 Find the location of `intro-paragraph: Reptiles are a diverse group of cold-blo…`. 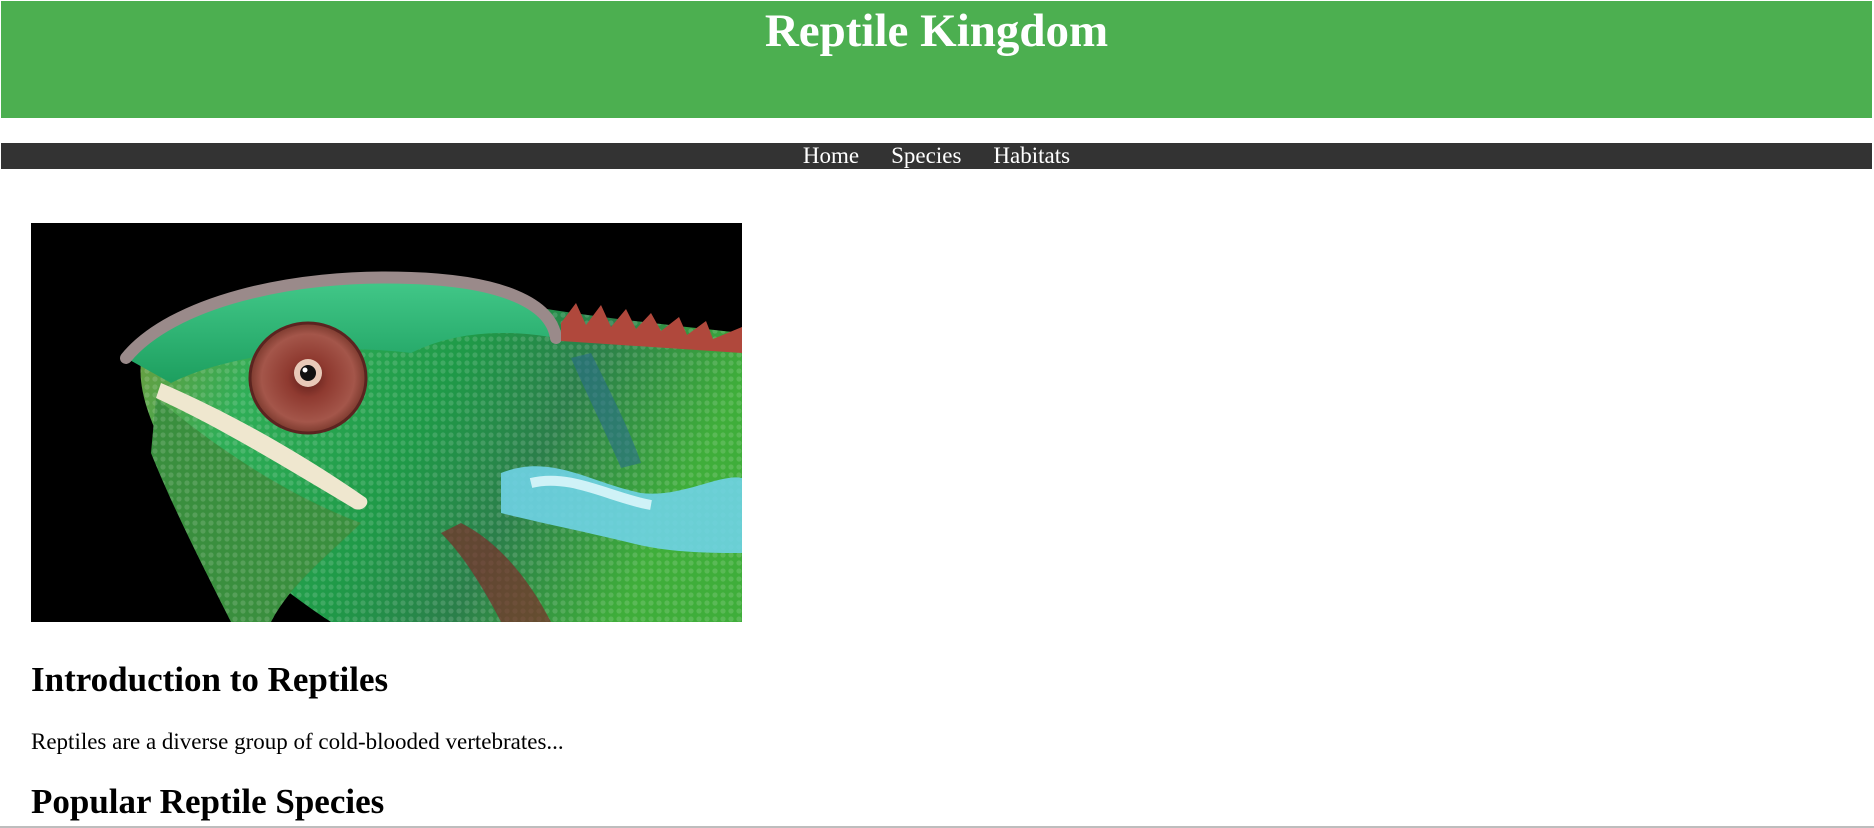

intro-paragraph: Reptiles are a diverse group of cold-blo… is located at coordinates (297, 741).